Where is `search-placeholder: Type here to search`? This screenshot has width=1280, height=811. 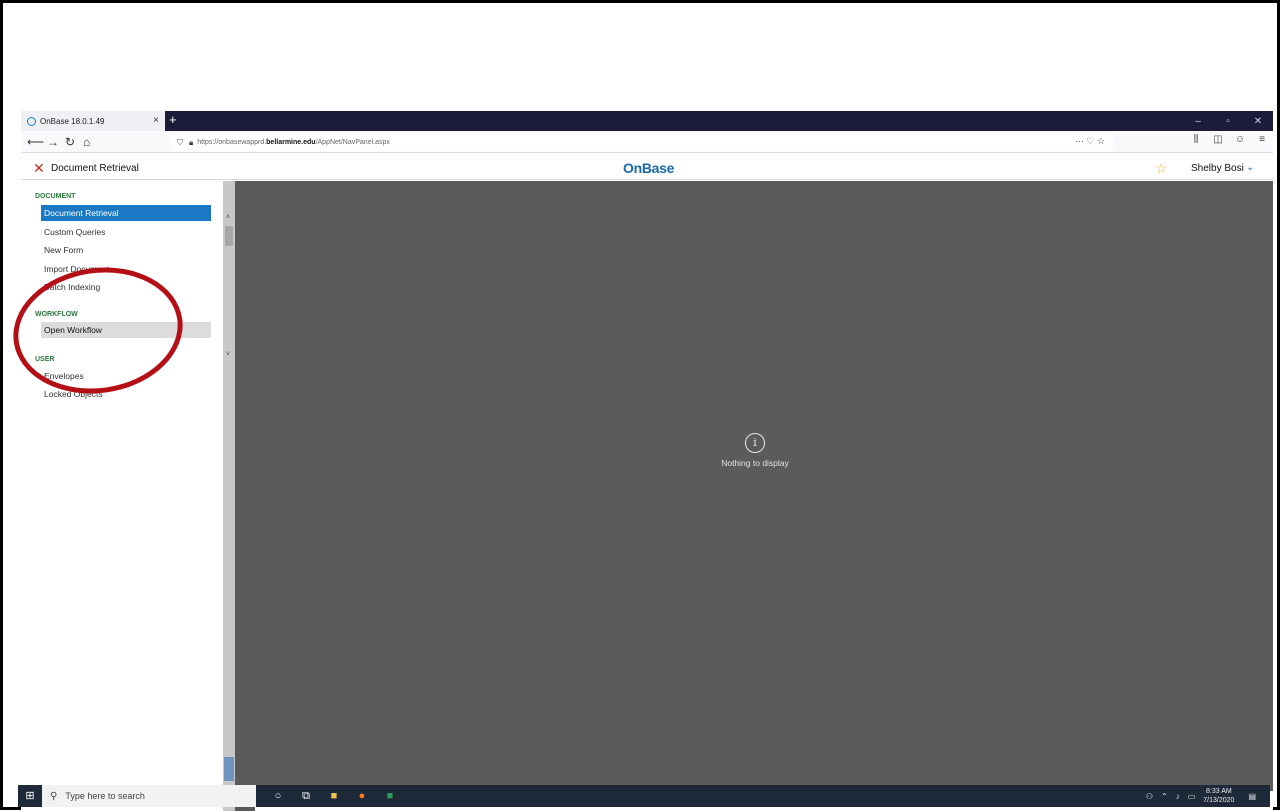
search-placeholder: Type here to search is located at coordinates (105, 796).